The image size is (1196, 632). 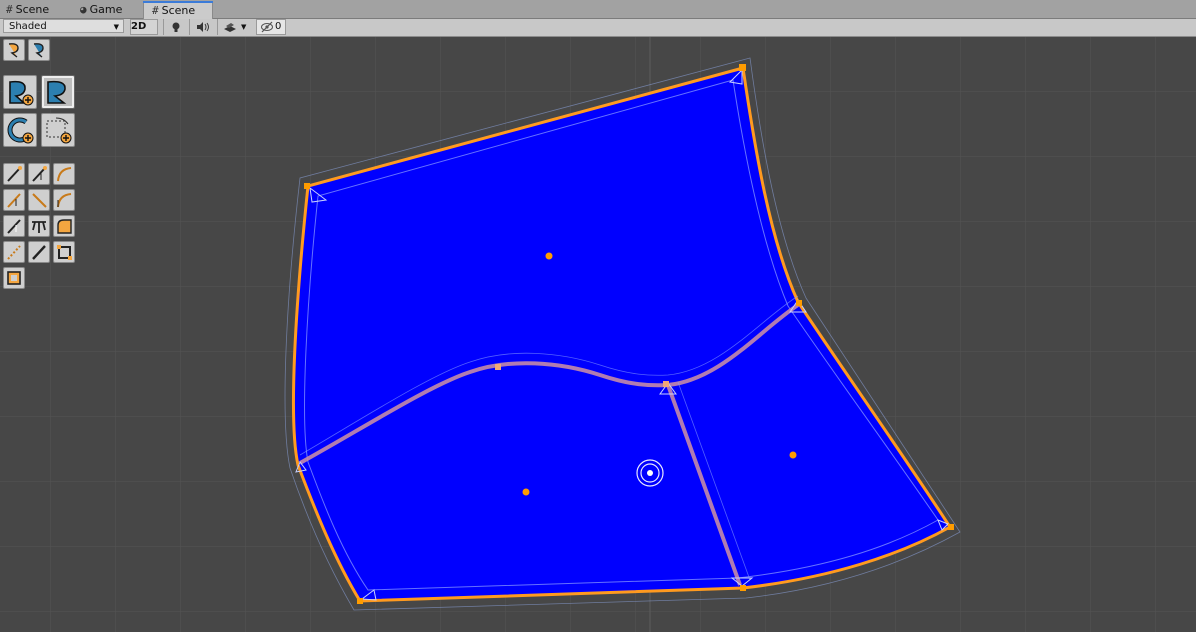 I want to click on mode-2d-button: 2D, so click(x=144, y=27).